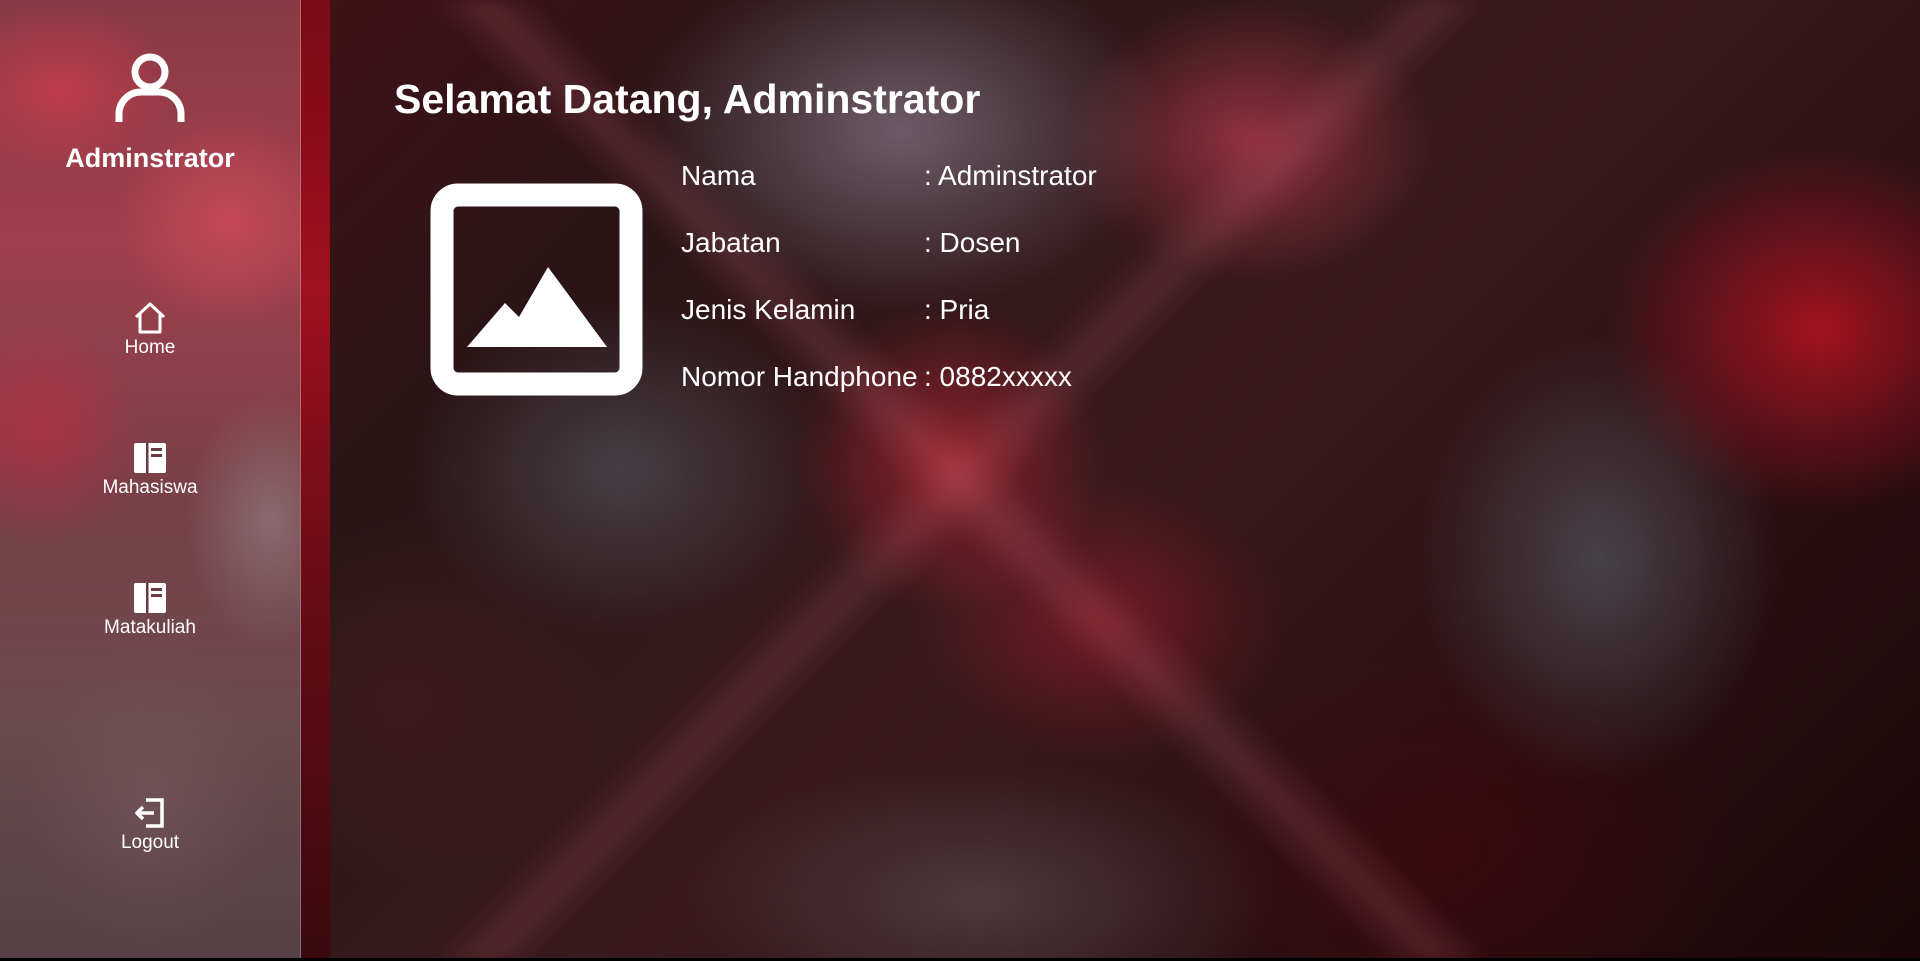 The image size is (1920, 961). I want to click on profile-value: : Pria, so click(957, 309).